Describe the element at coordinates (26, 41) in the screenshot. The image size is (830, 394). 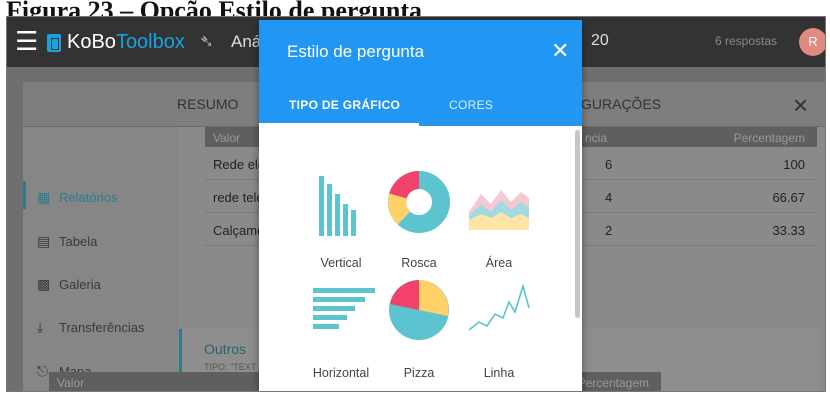
I see `hamburger-menu-icon: ☰` at that location.